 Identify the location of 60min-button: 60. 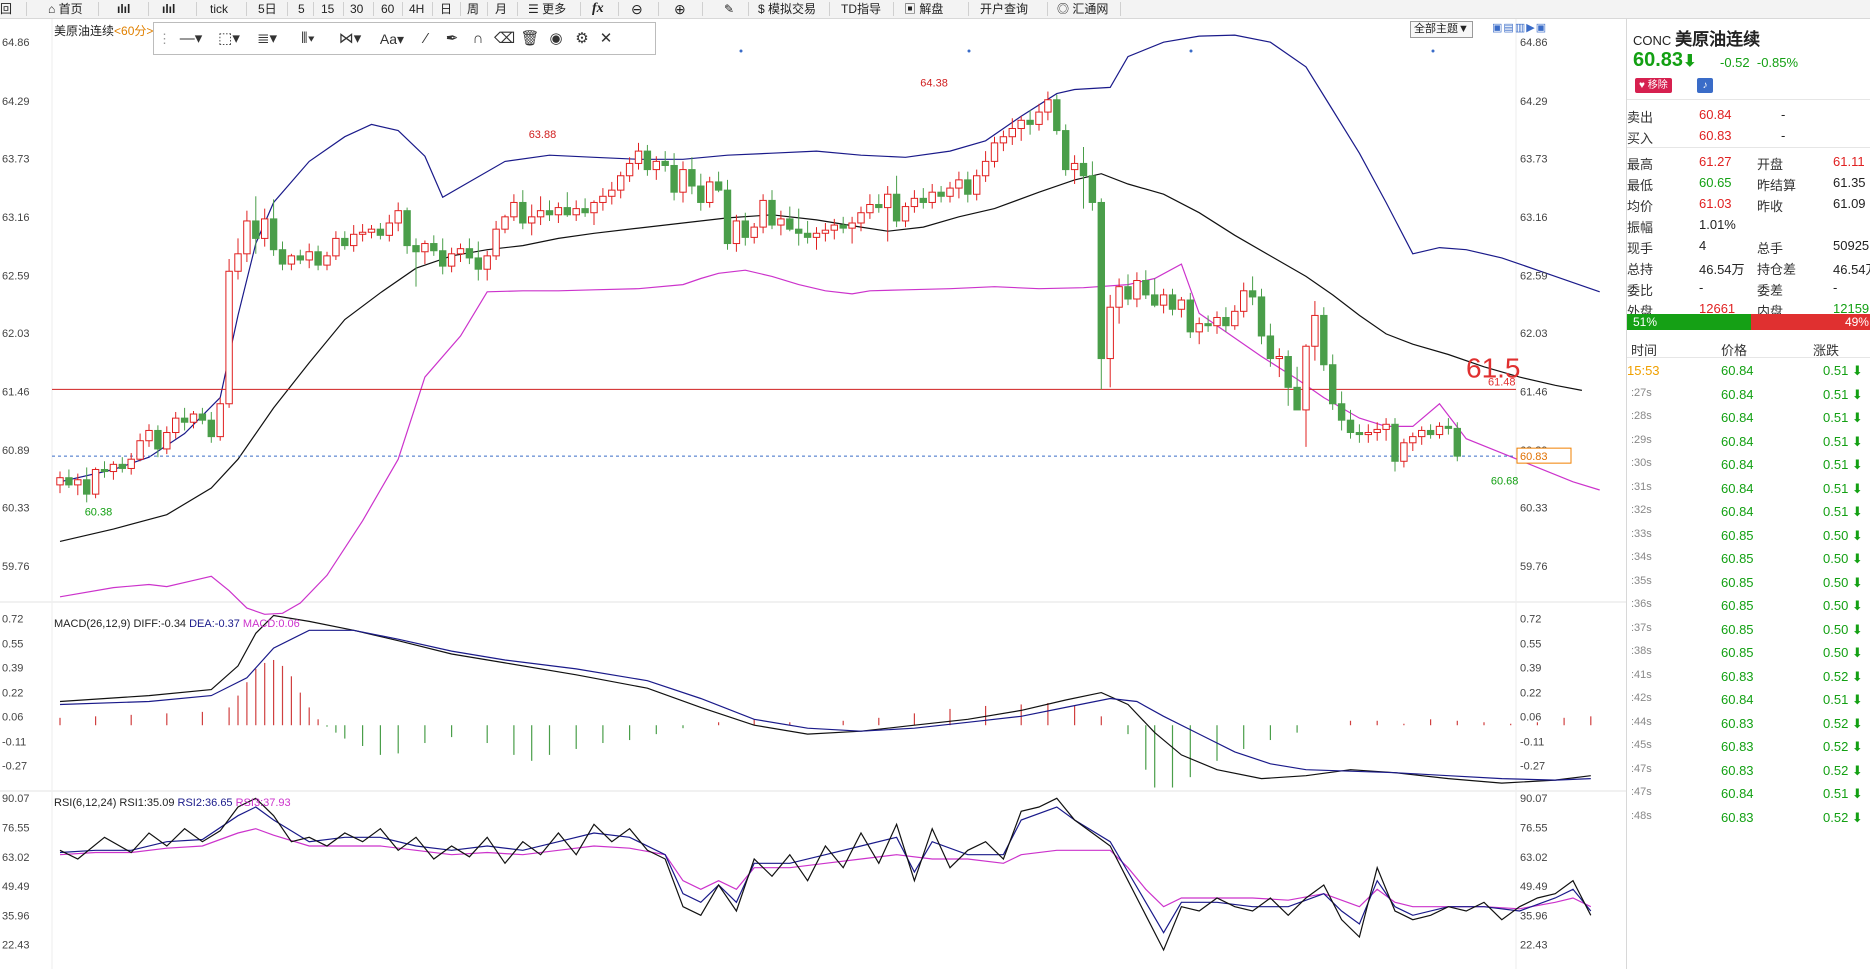
(387, 9).